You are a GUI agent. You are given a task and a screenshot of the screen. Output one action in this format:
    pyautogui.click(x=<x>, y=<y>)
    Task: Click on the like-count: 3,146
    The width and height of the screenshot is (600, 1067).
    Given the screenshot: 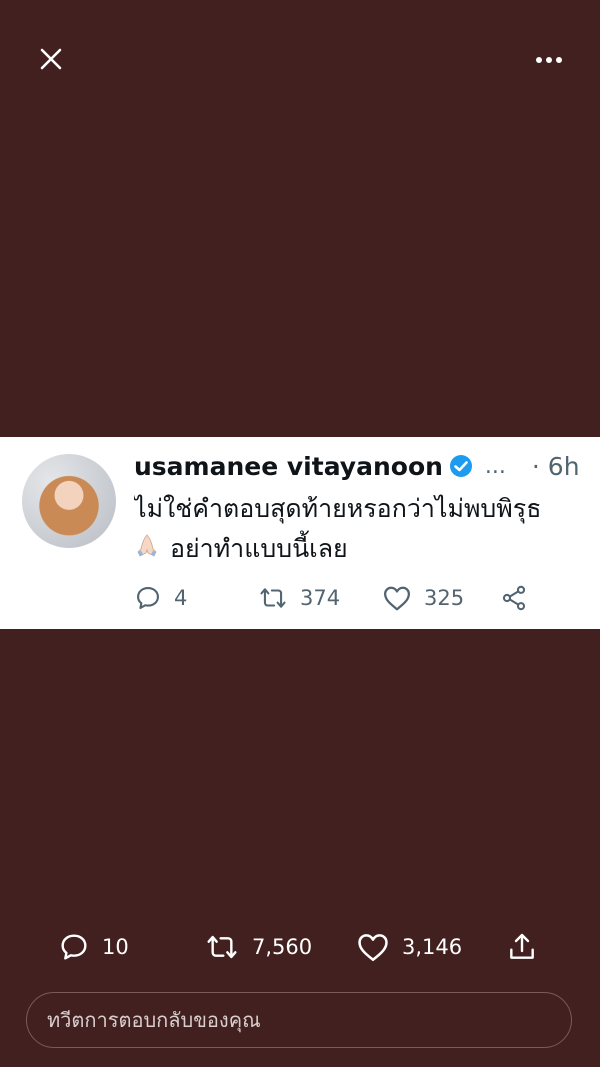 What is the action you would take?
    pyautogui.click(x=432, y=947)
    